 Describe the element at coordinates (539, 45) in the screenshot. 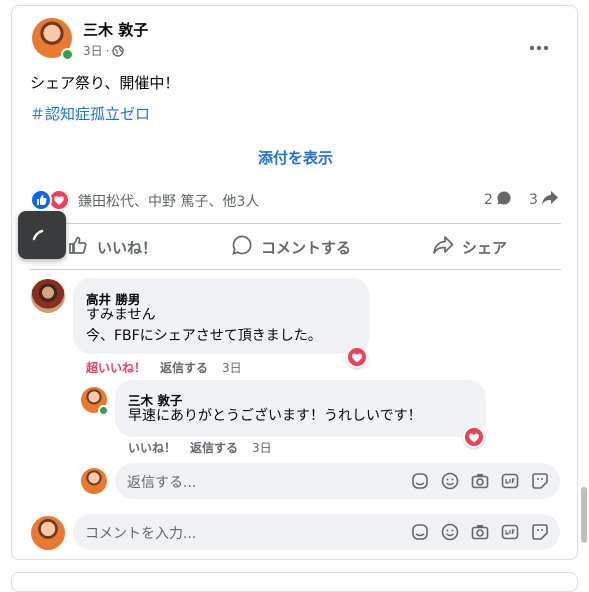

I see `more-icon` at that location.